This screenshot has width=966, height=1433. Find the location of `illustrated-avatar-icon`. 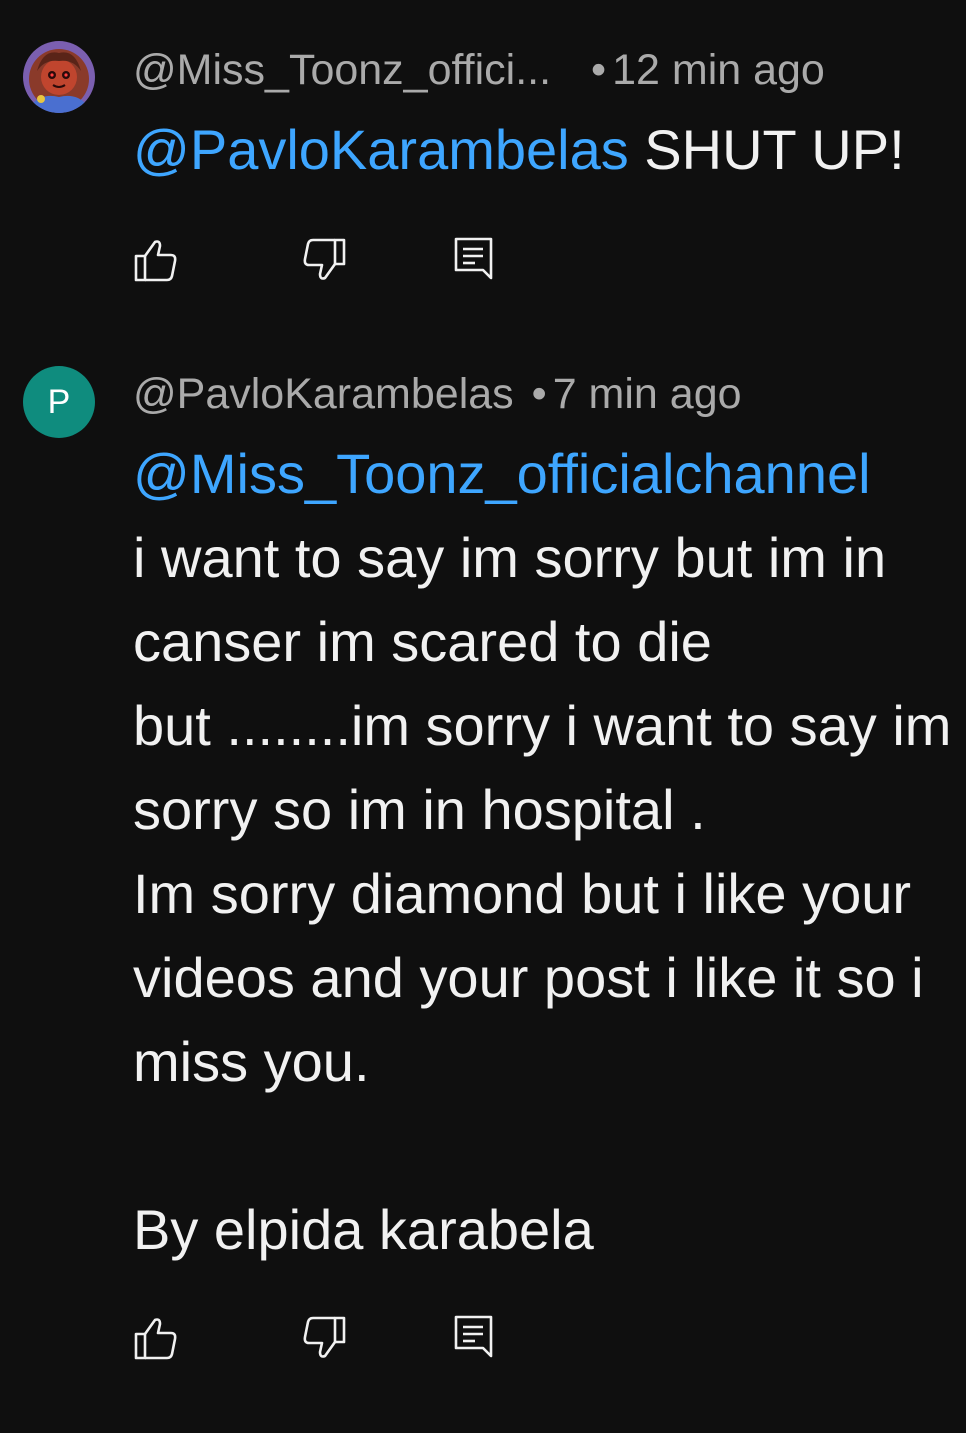

illustrated-avatar-icon is located at coordinates (59, 77).